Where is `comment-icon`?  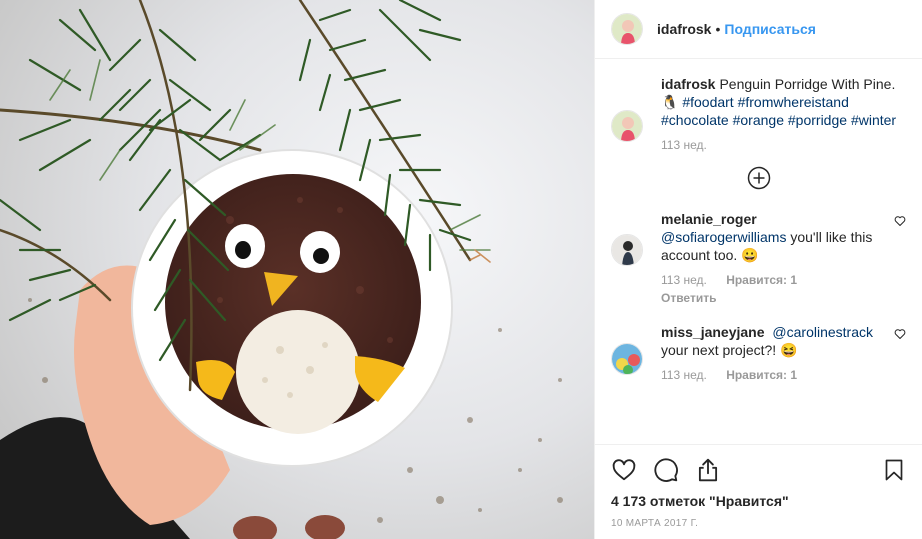 comment-icon is located at coordinates (666, 470).